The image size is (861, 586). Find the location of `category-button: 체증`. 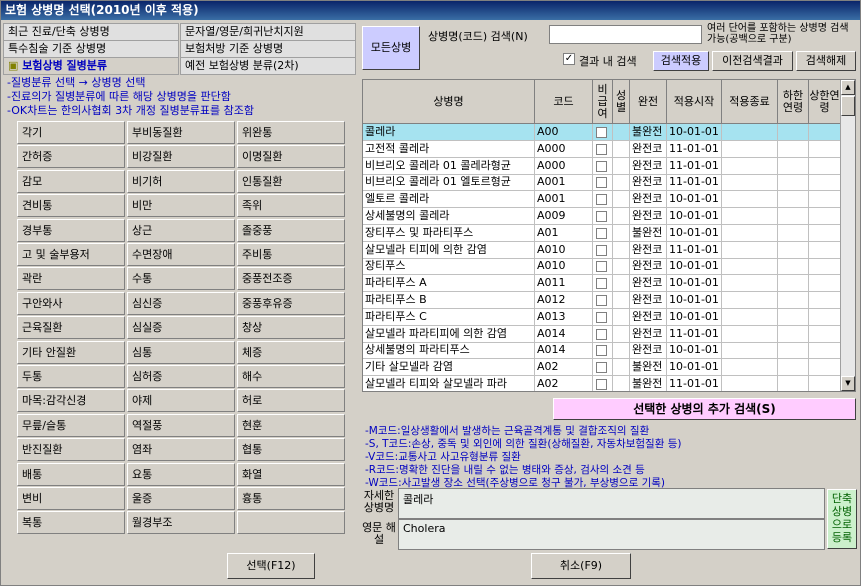

category-button: 체증 is located at coordinates (291, 352).